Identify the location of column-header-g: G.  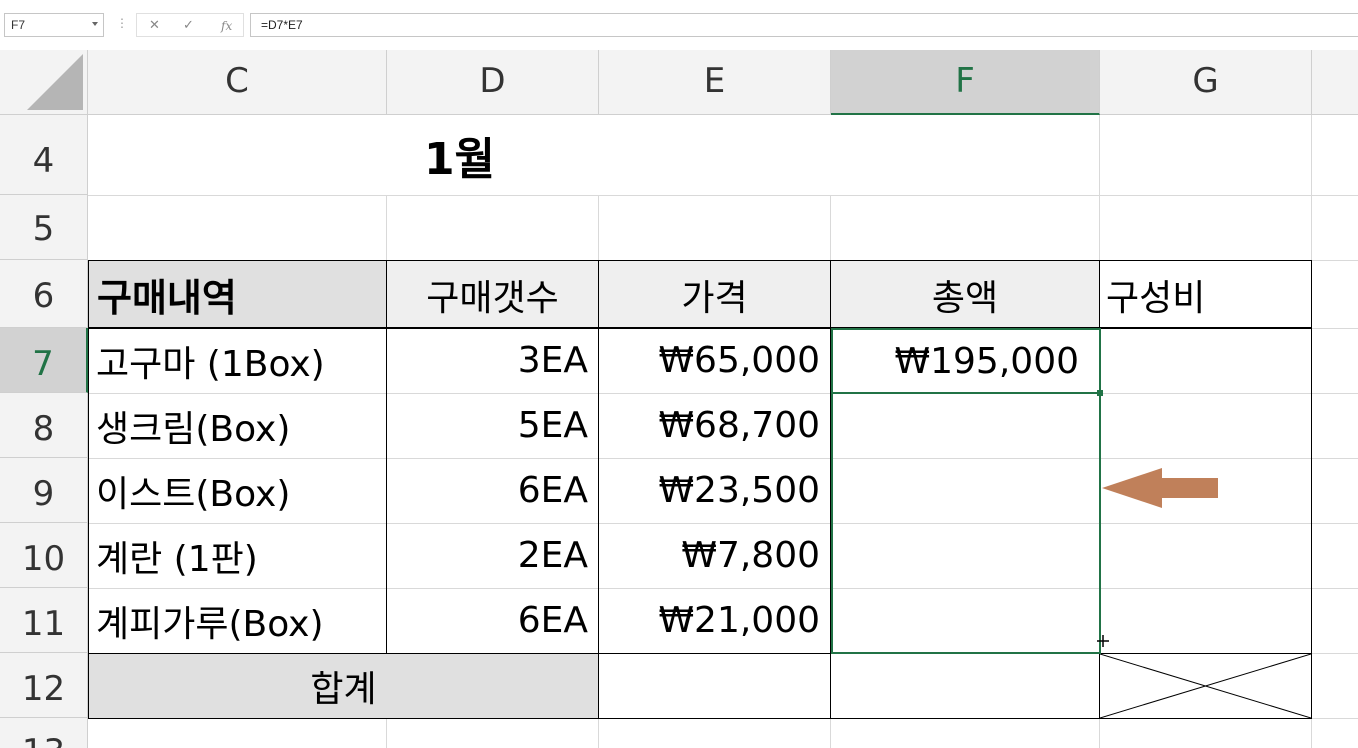
(1206, 82).